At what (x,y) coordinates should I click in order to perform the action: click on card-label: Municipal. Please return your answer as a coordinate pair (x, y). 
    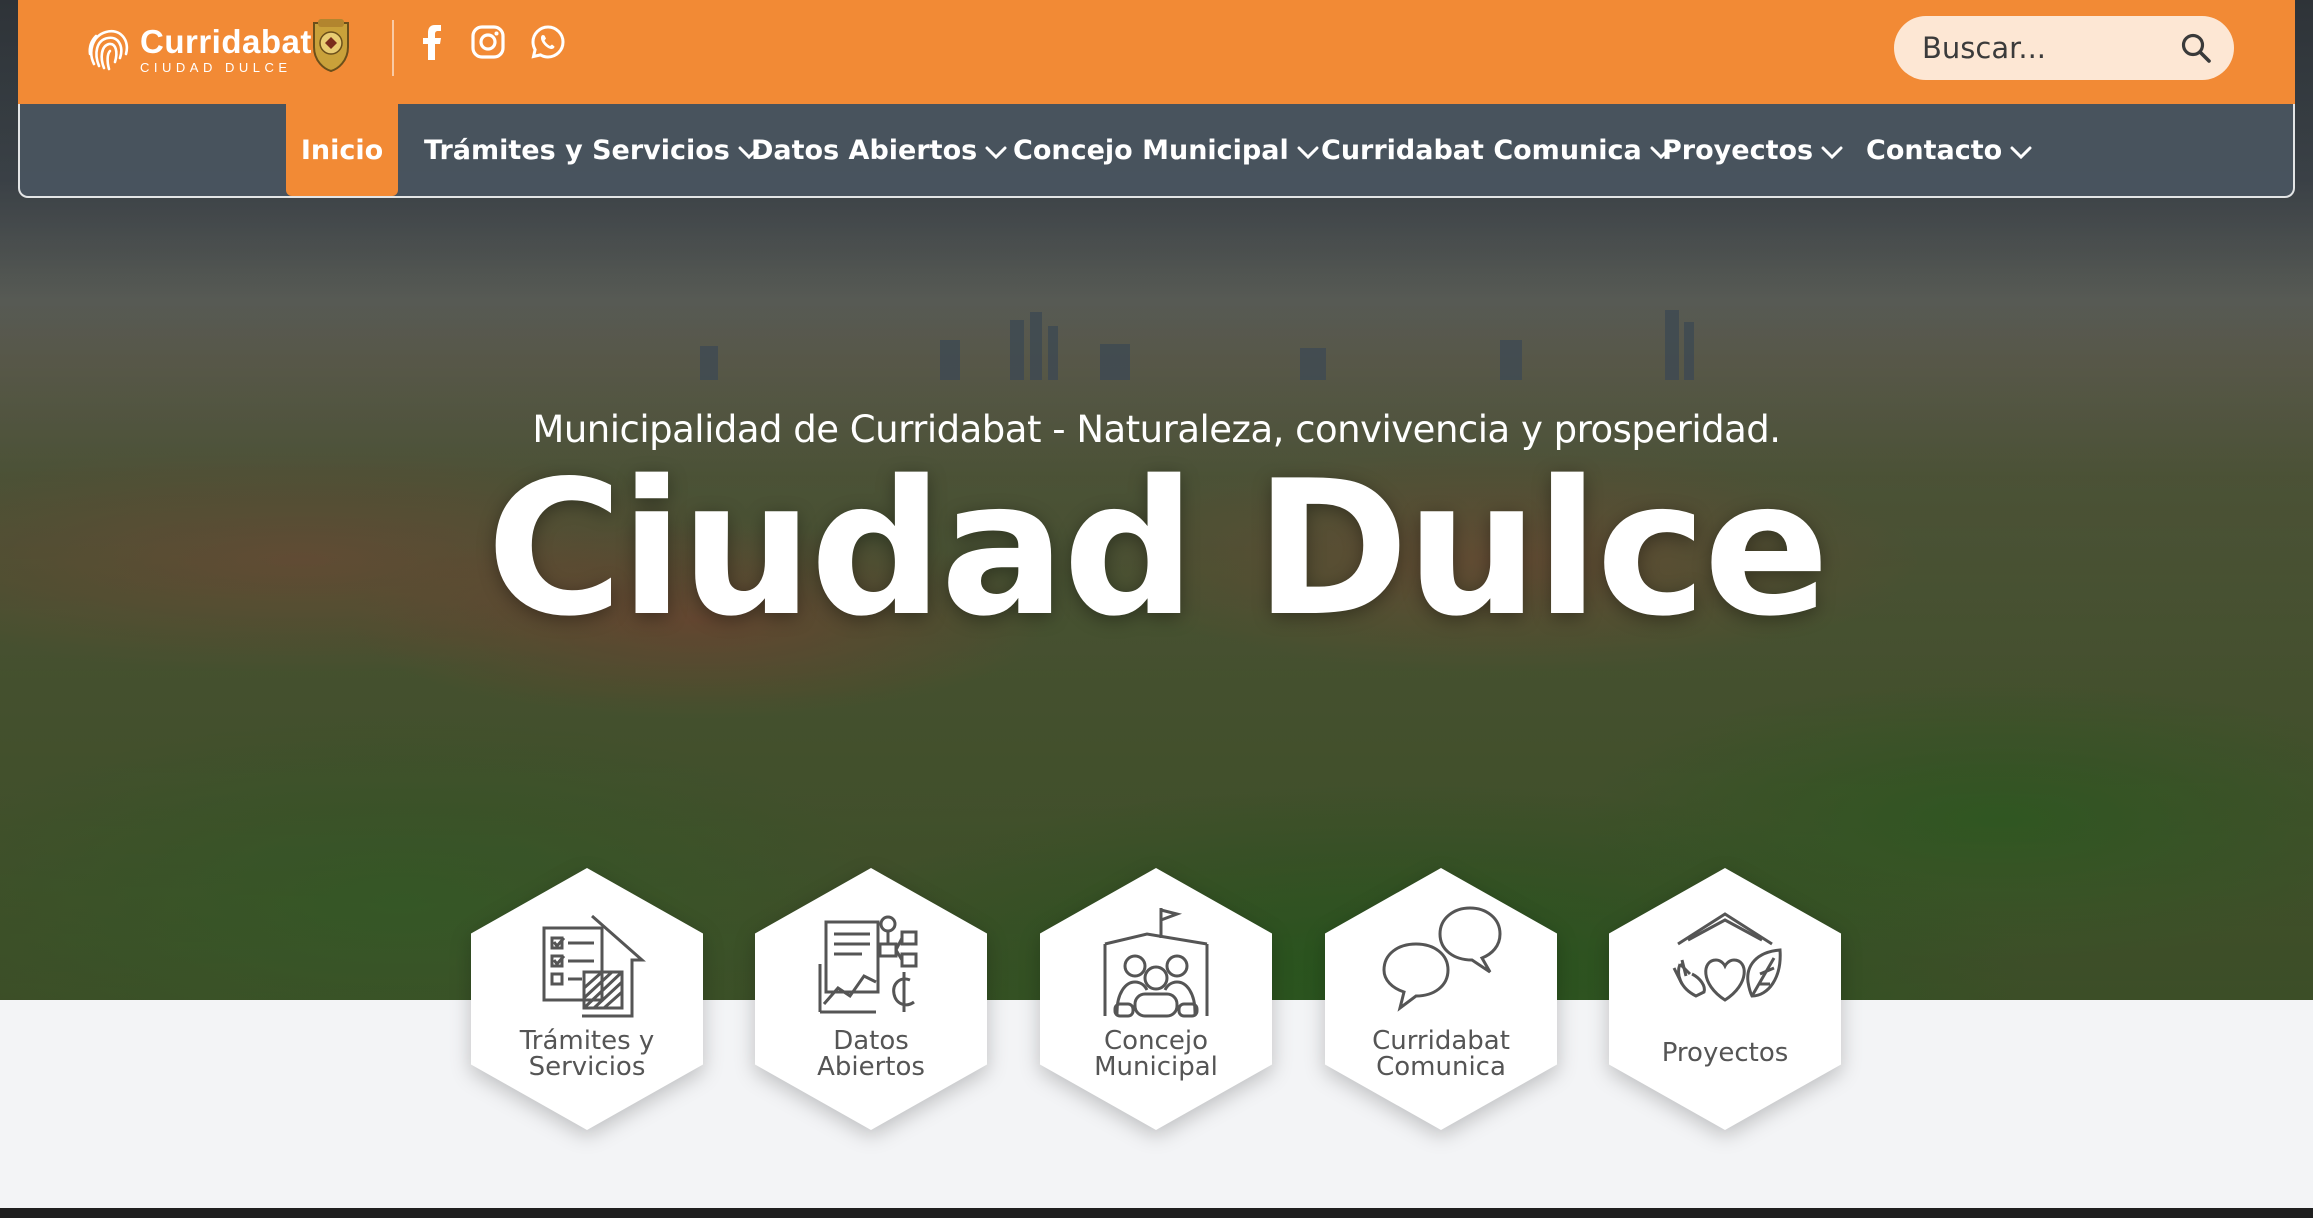
    Looking at the image, I should click on (1156, 1067).